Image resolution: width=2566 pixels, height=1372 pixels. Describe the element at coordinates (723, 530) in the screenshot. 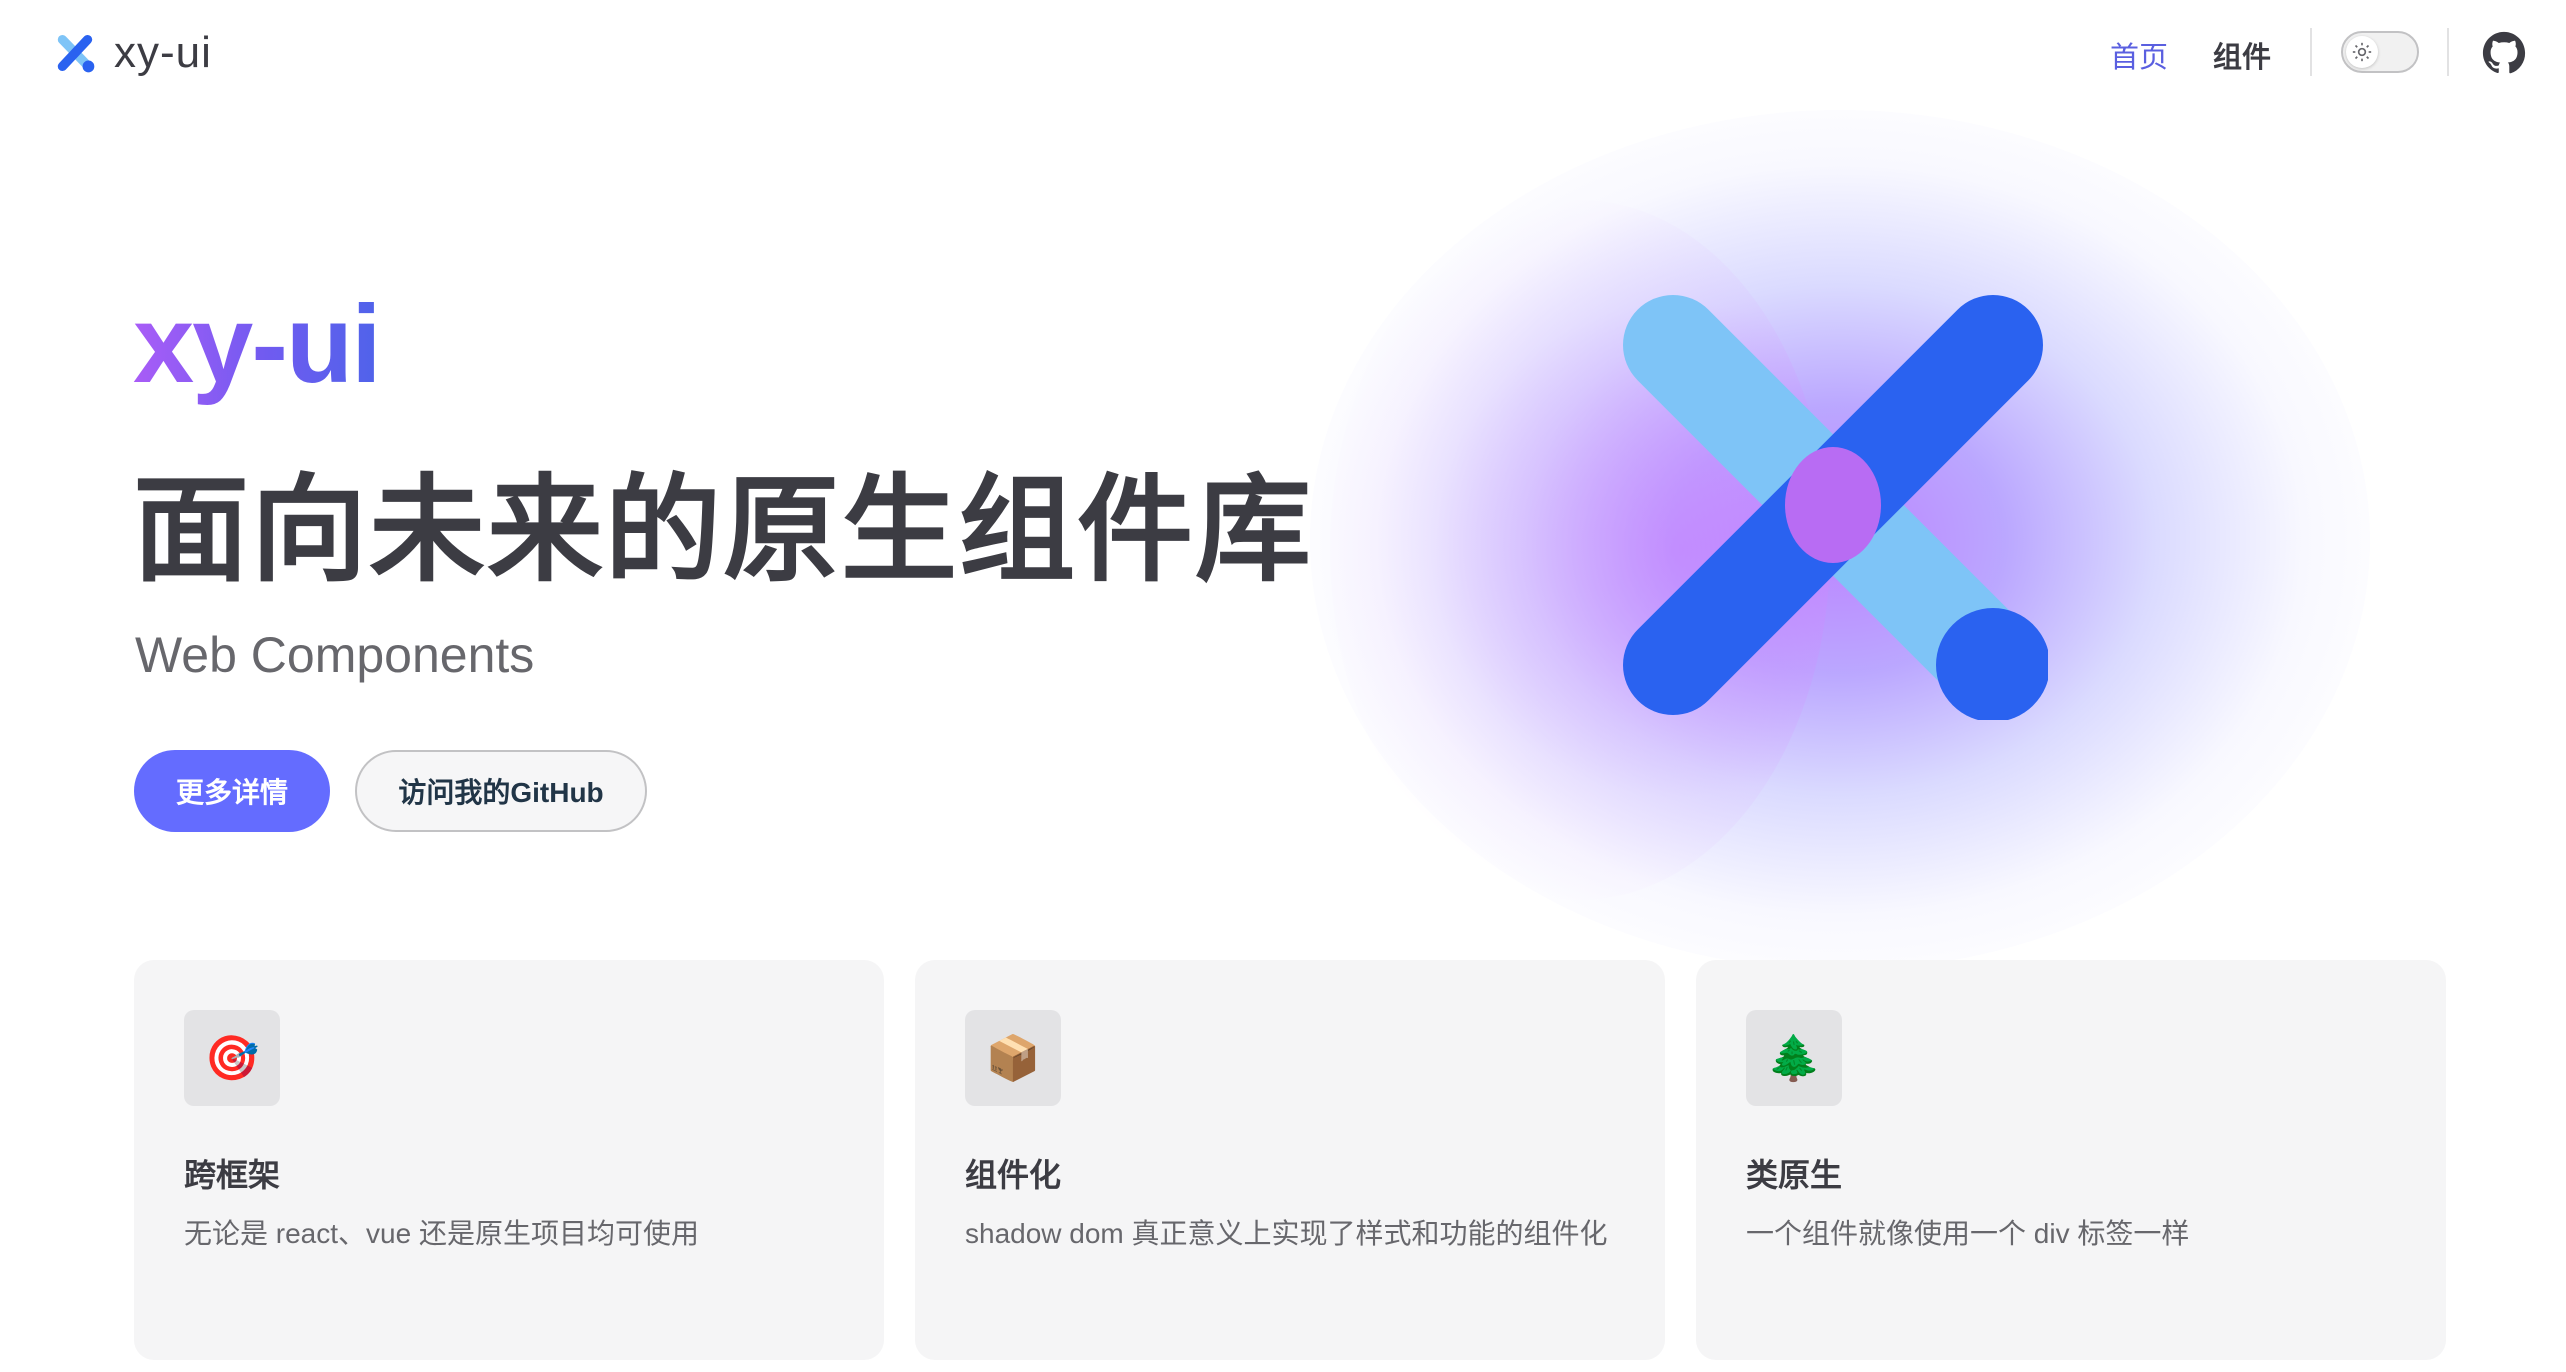

I see `hero-text: 面向未来的原生组件库` at that location.